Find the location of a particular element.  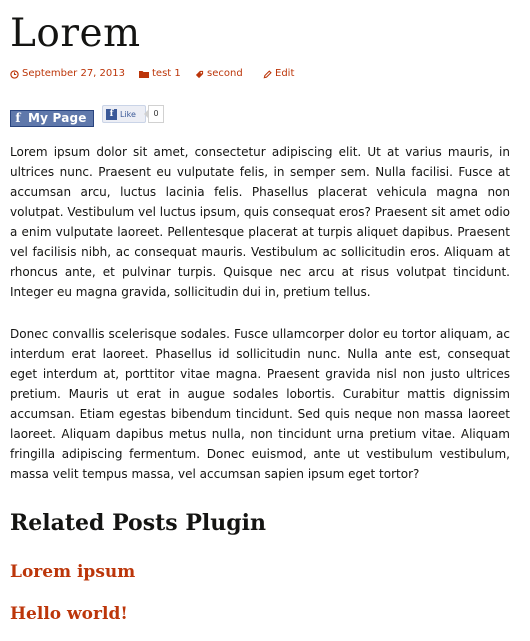

post-title: Lorem is located at coordinates (75, 33).